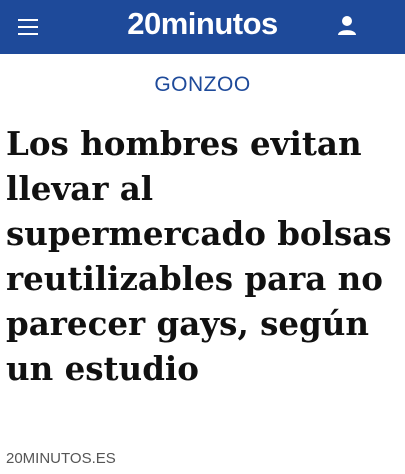 Image resolution: width=405 pixels, height=474 pixels. Describe the element at coordinates (61, 458) in the screenshot. I see `article-source: 20MINUTOS.ES` at that location.